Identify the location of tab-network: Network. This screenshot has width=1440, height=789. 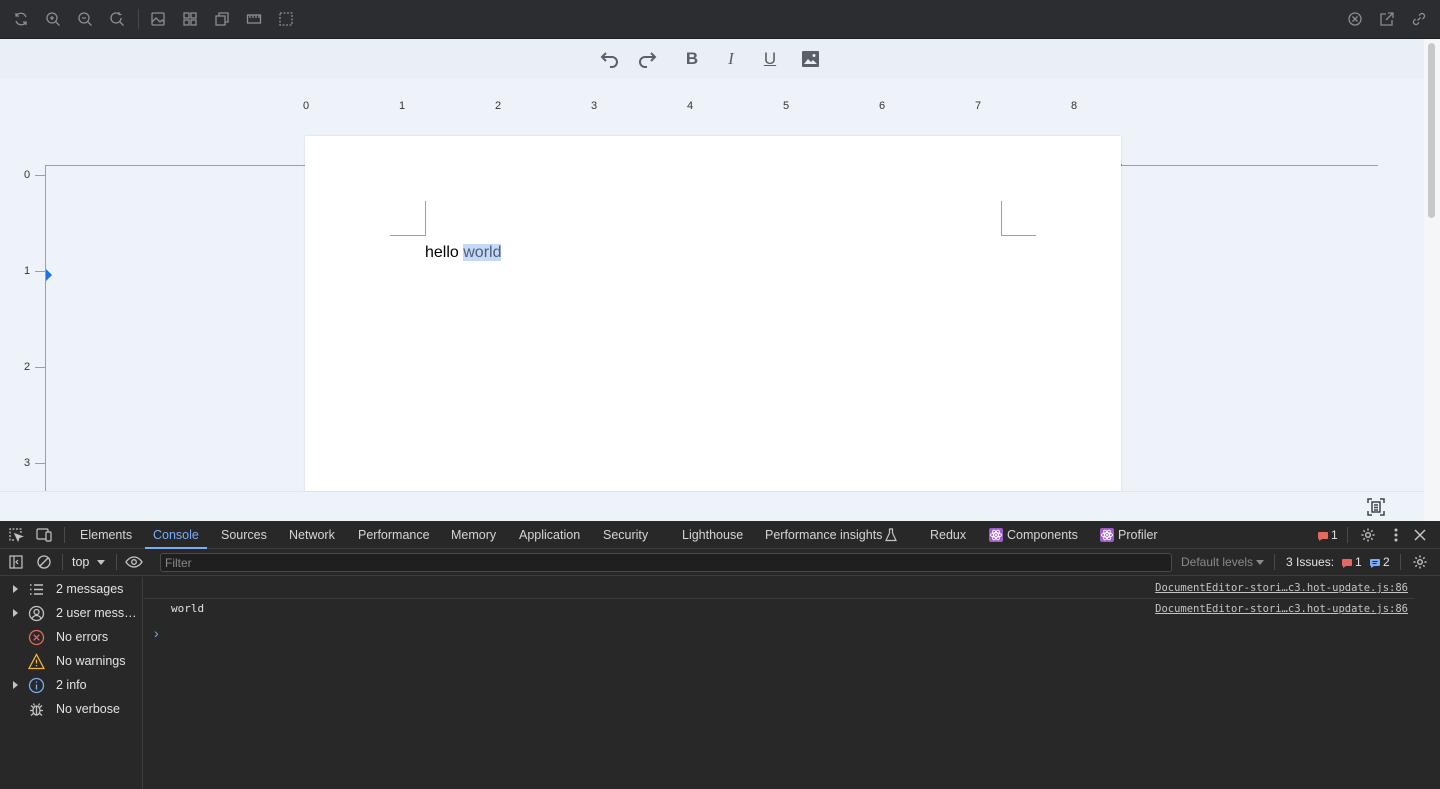
(312, 535).